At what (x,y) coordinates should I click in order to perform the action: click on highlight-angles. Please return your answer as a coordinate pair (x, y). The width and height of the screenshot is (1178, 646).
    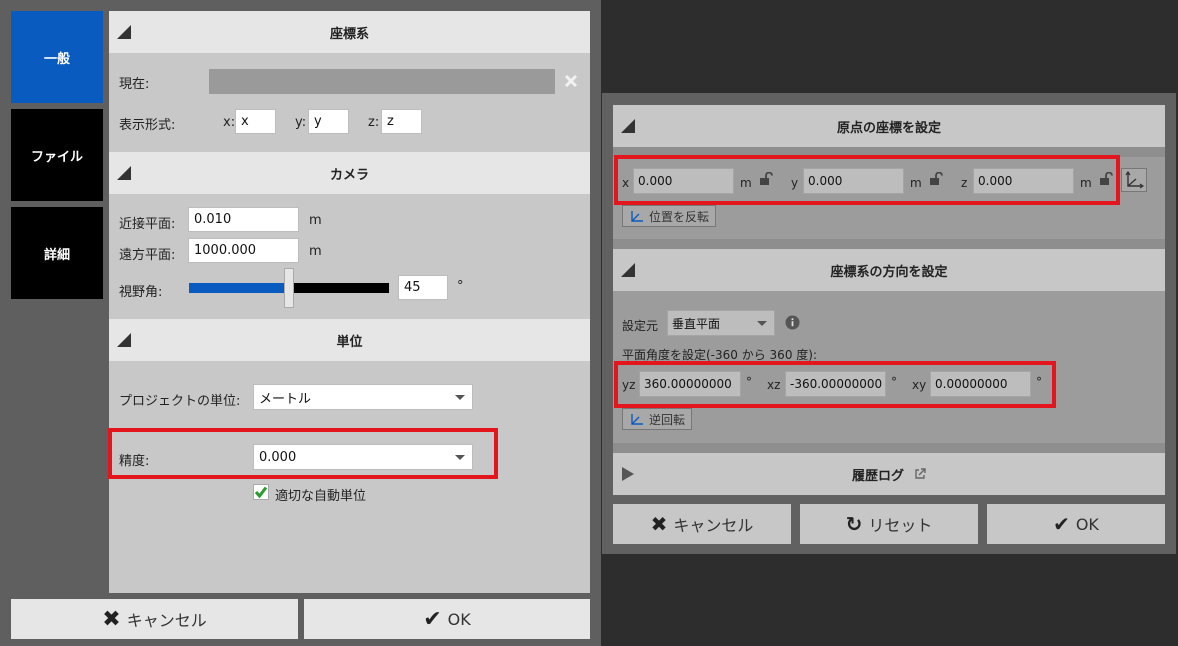
    Looking at the image, I should click on (835, 384).